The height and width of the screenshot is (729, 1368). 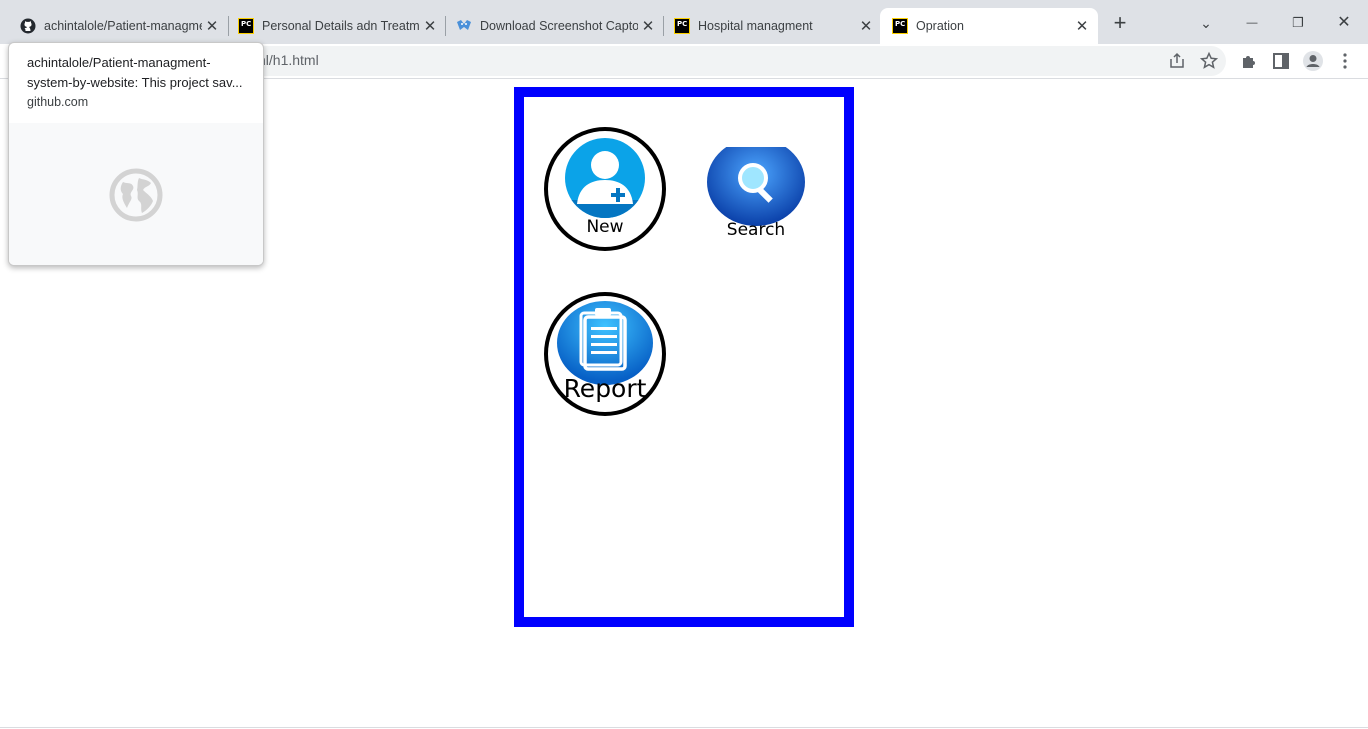 What do you see at coordinates (288, 60) in the screenshot?
I see `url-text: nl/h1.html` at bounding box center [288, 60].